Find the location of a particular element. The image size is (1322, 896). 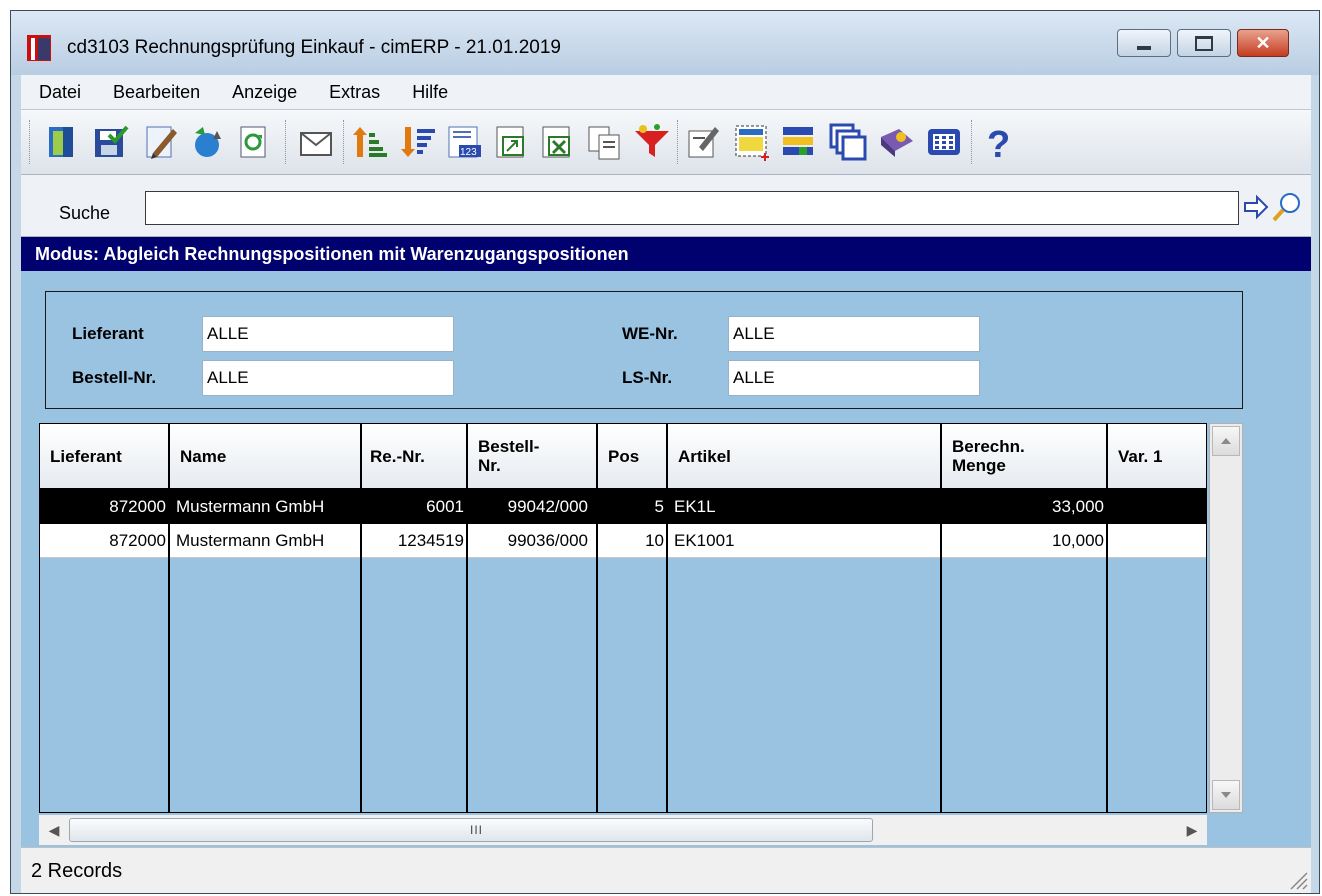

column-header-label: Lieferant is located at coordinates (86, 456).